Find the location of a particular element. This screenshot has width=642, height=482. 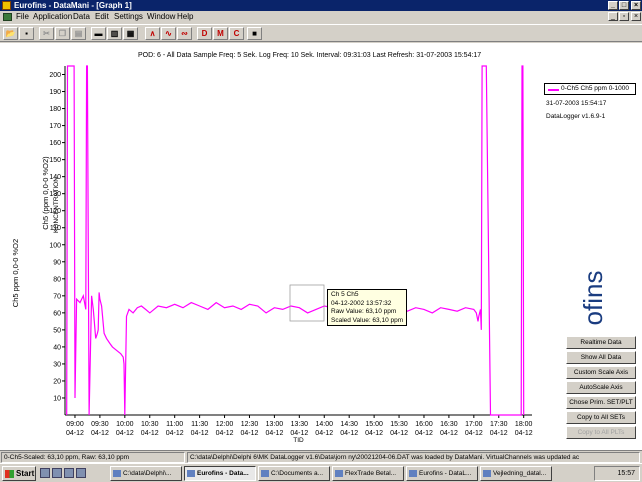

word-document-icon is located at coordinates (487, 473).